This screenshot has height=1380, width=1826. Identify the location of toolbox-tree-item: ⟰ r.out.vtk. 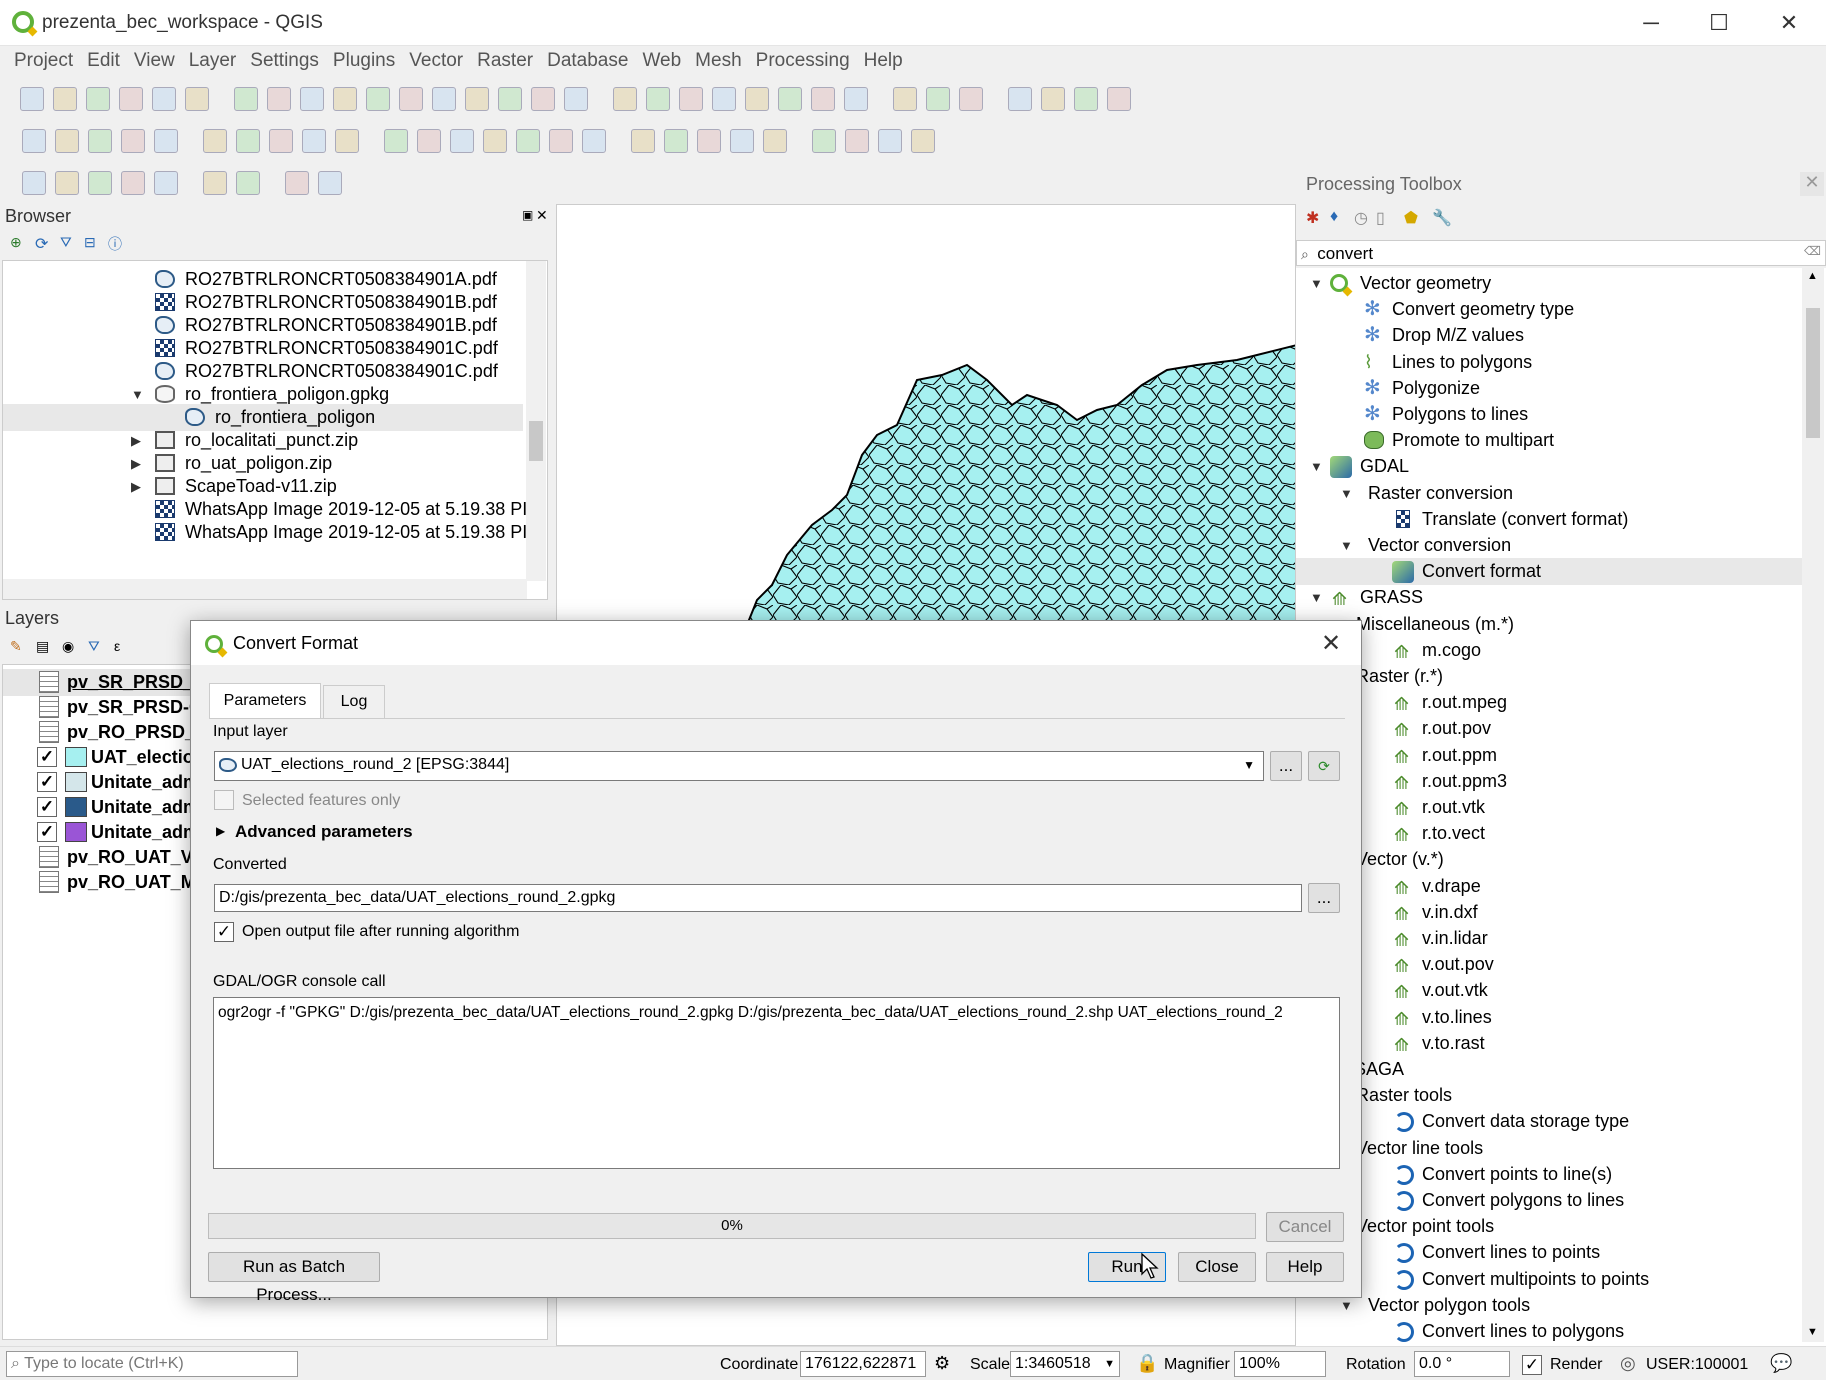
(1549, 807).